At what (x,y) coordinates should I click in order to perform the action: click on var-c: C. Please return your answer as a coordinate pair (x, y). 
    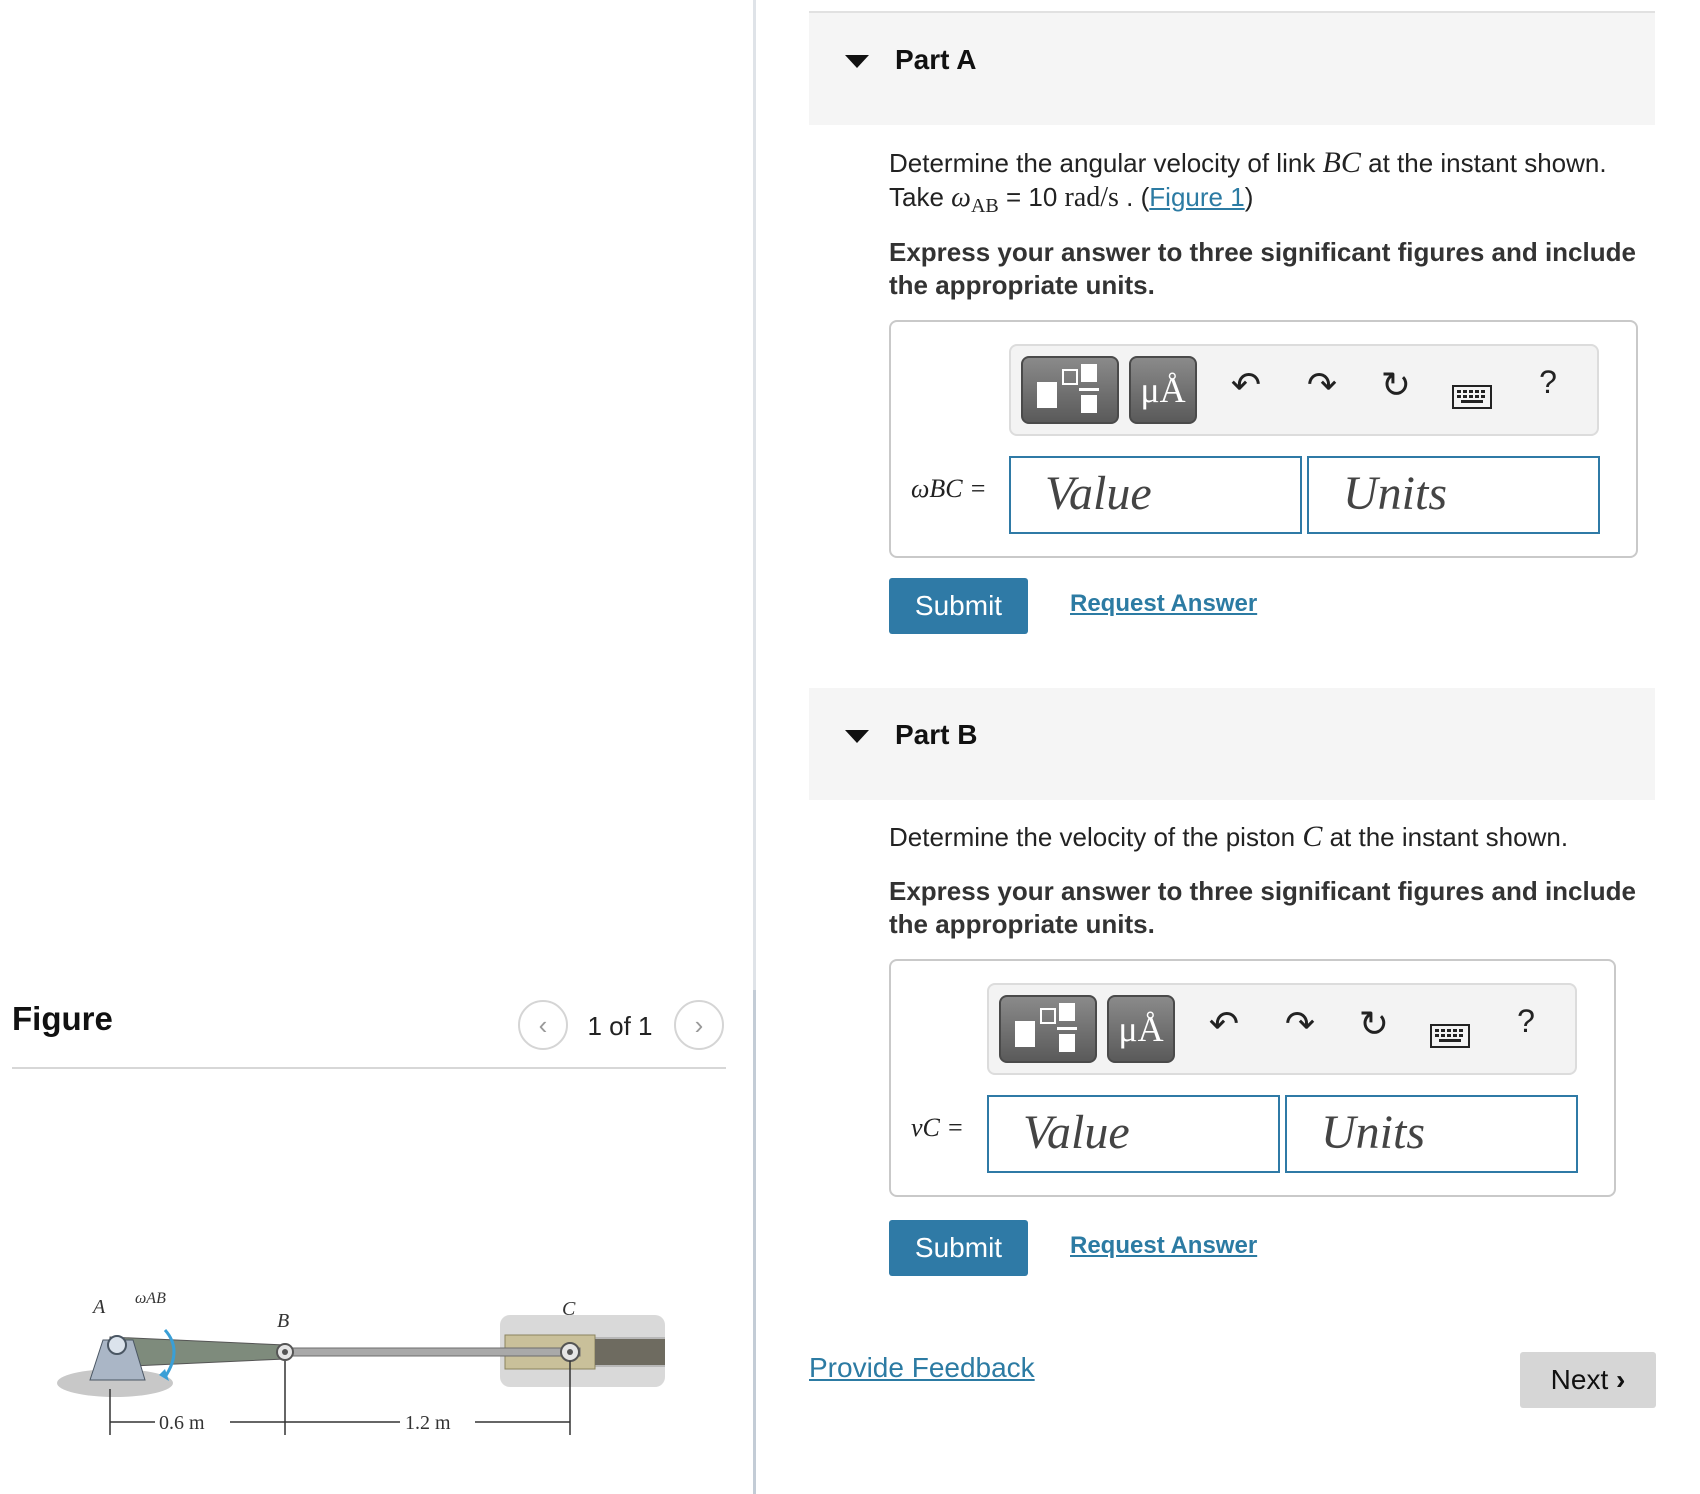
    Looking at the image, I should click on (1312, 836).